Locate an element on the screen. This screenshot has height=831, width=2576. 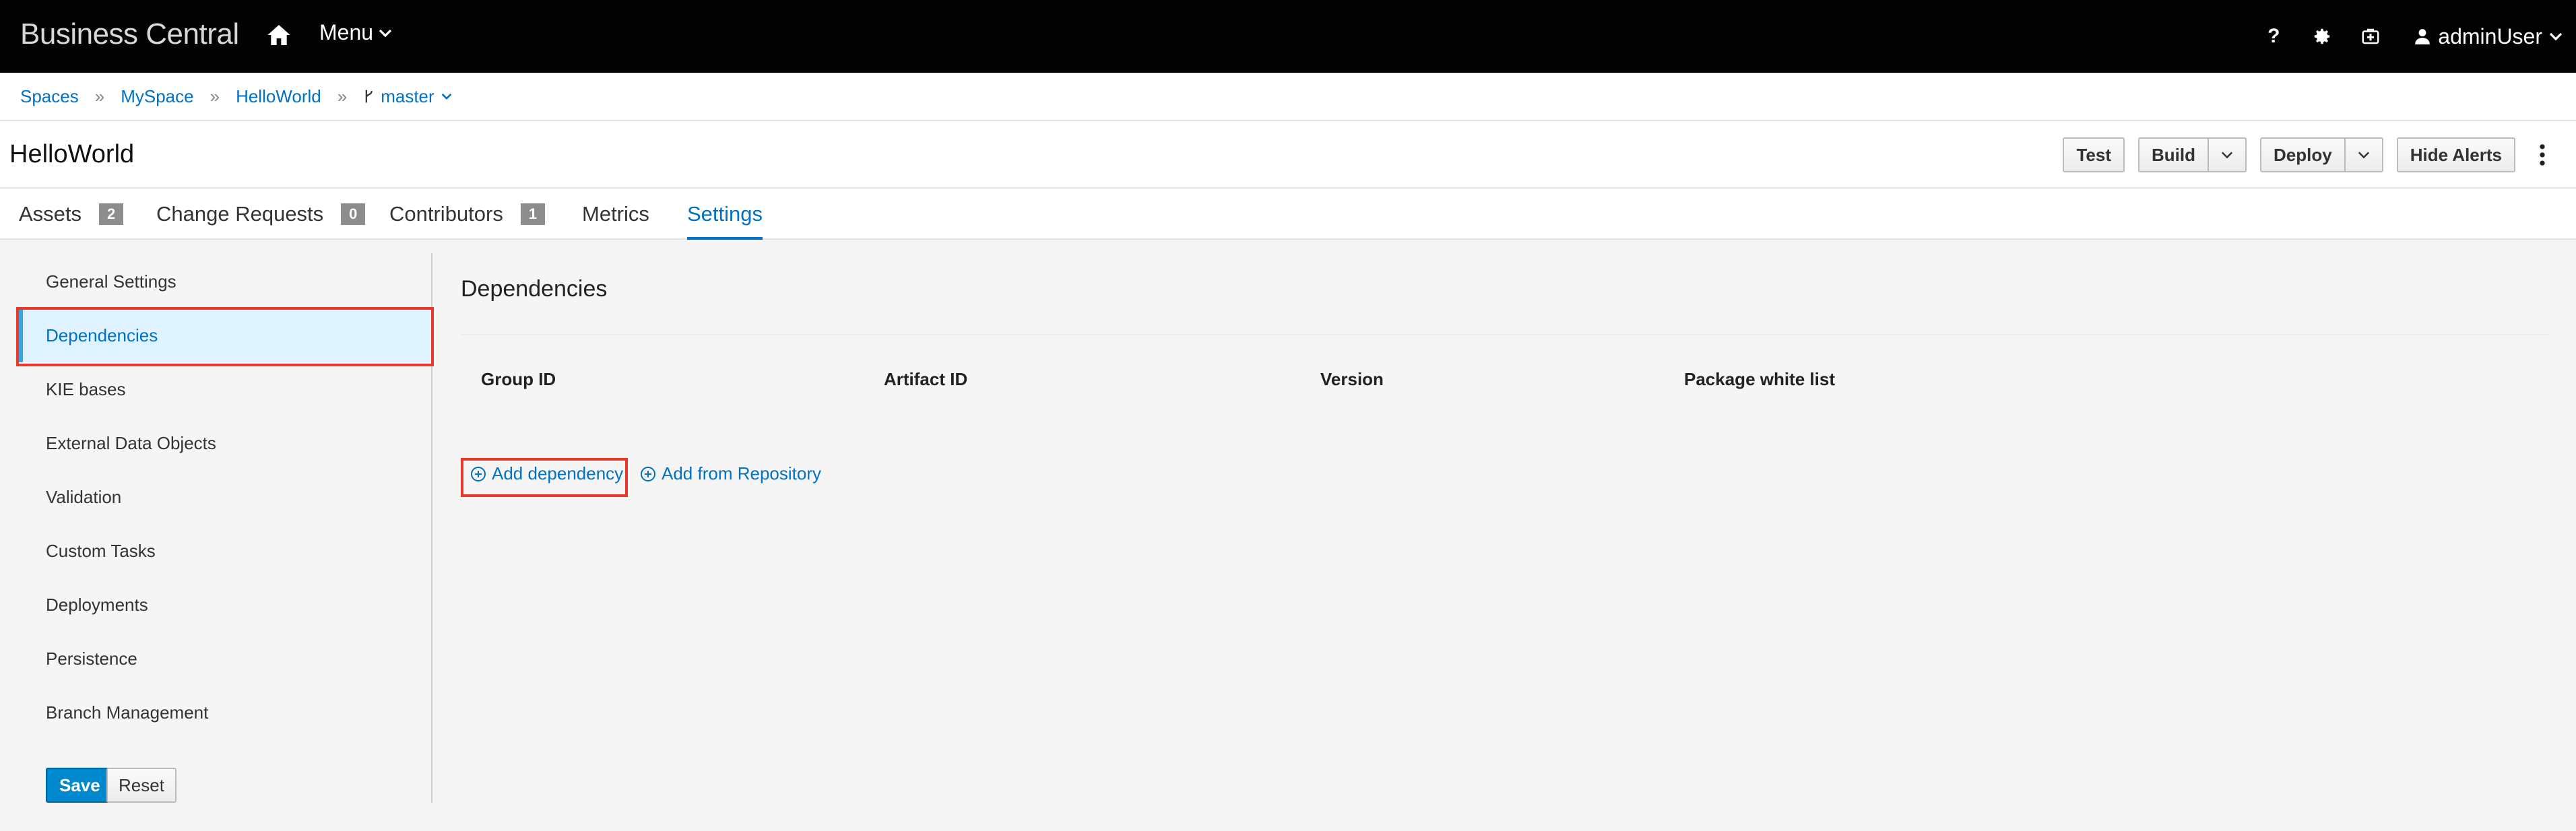
brand-logo: Business Central is located at coordinates (130, 34).